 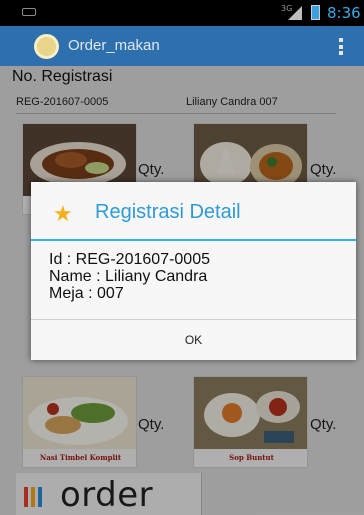 What do you see at coordinates (193, 240) in the screenshot?
I see `dialog-divider` at bounding box center [193, 240].